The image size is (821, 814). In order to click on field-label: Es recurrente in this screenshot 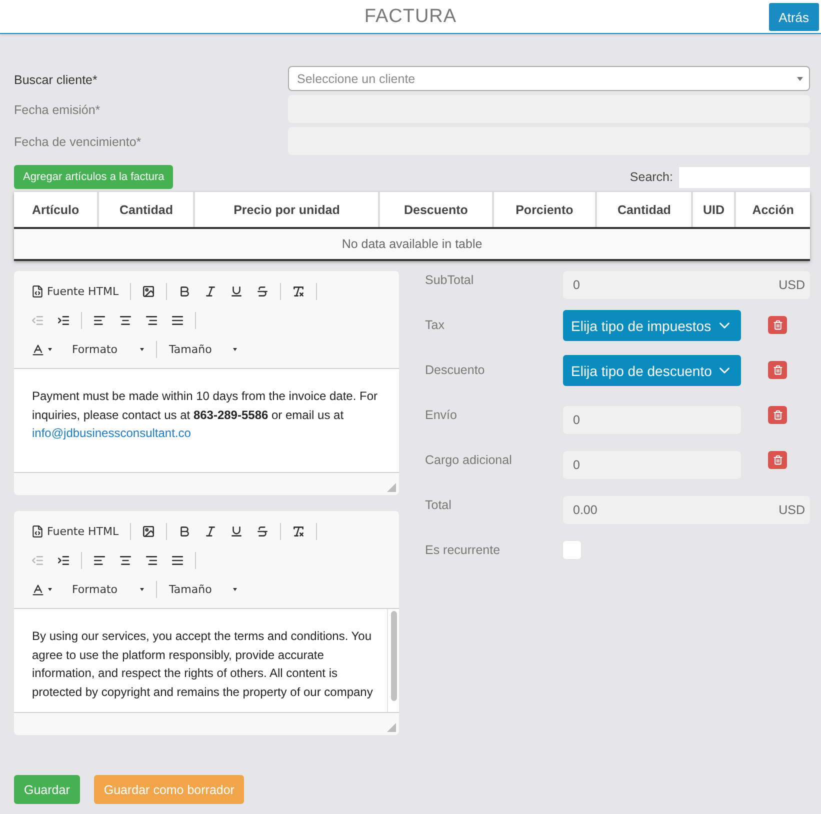, I will do `click(463, 549)`.